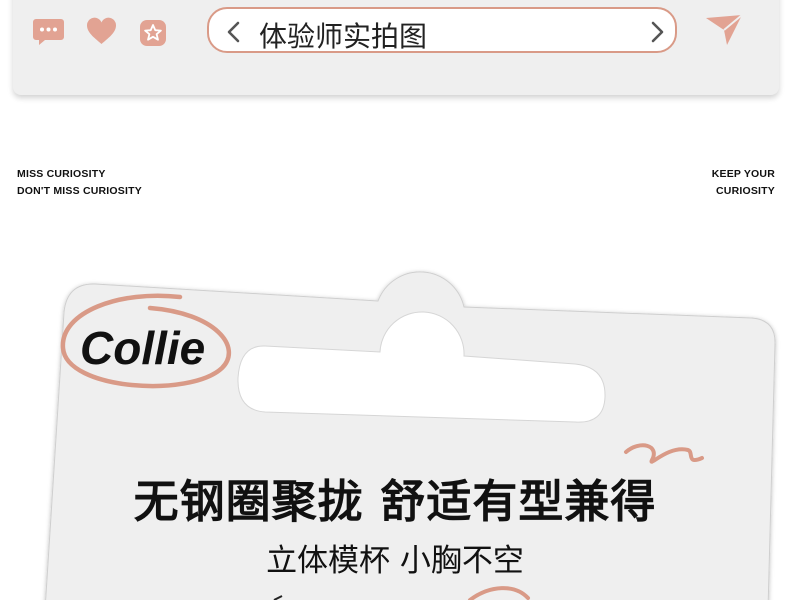 The image size is (790, 600). I want to click on brand-logo-text: Collie, so click(143, 348).